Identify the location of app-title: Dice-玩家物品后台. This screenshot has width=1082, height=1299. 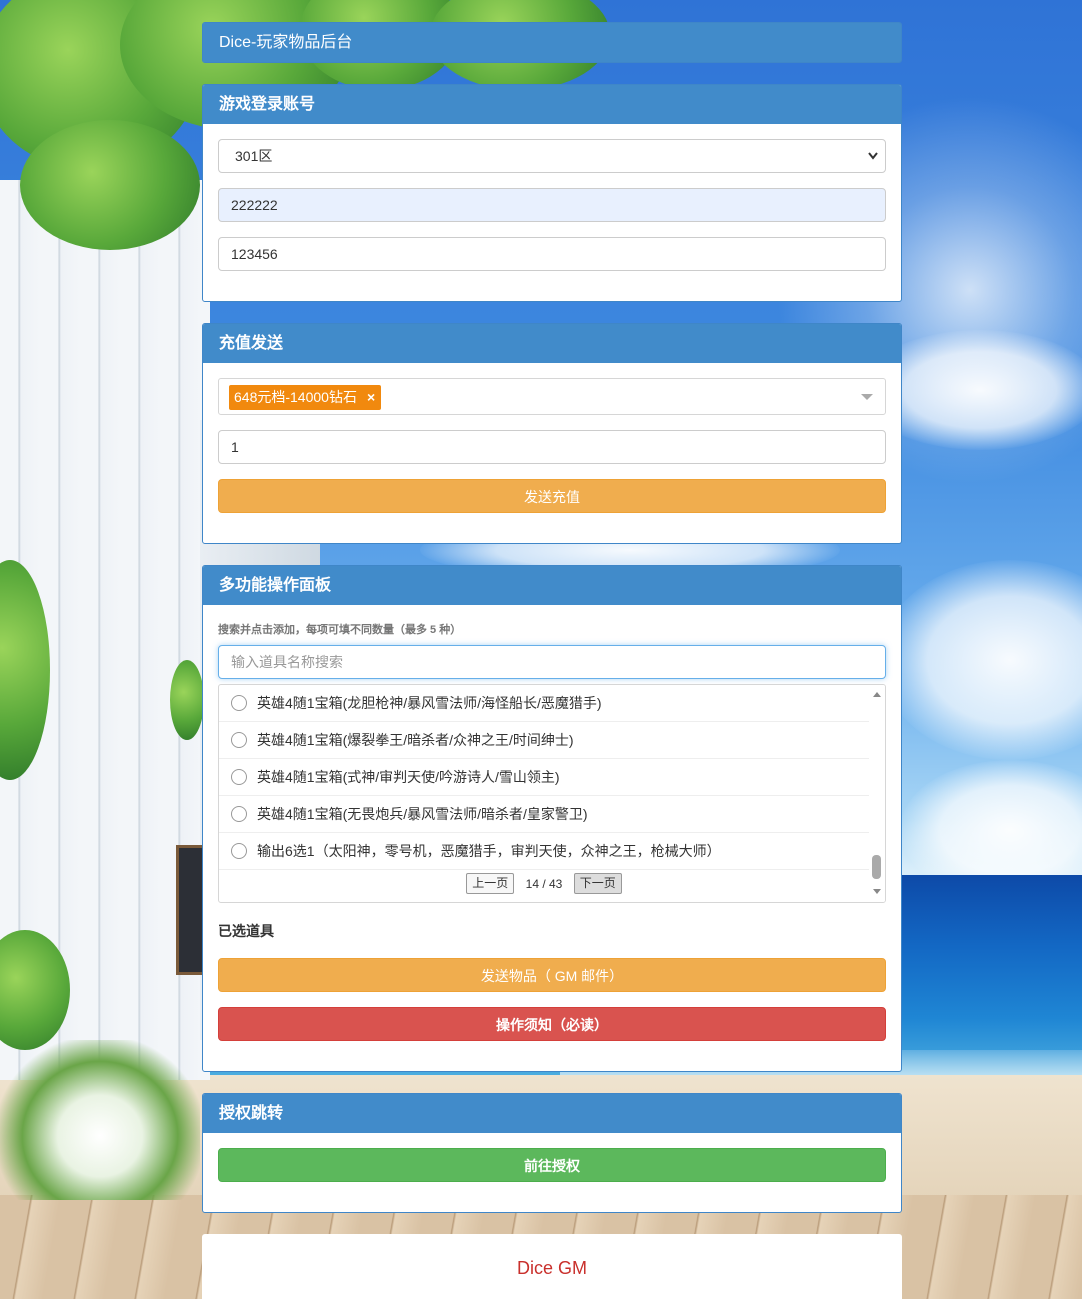
(552, 42).